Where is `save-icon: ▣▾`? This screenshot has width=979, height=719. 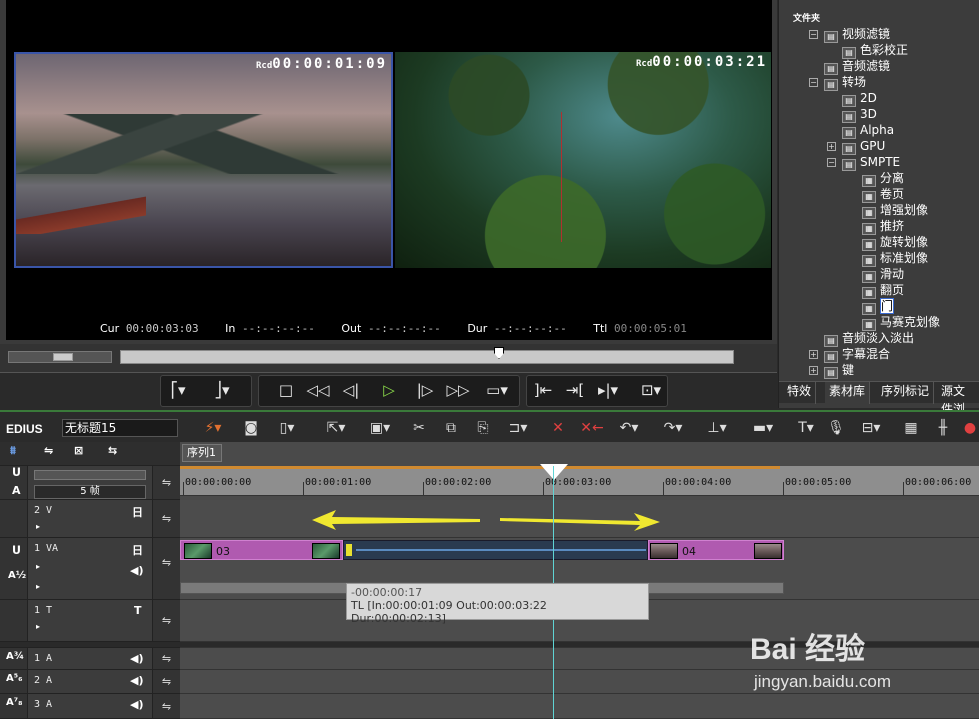
save-icon: ▣▾ is located at coordinates (380, 428).